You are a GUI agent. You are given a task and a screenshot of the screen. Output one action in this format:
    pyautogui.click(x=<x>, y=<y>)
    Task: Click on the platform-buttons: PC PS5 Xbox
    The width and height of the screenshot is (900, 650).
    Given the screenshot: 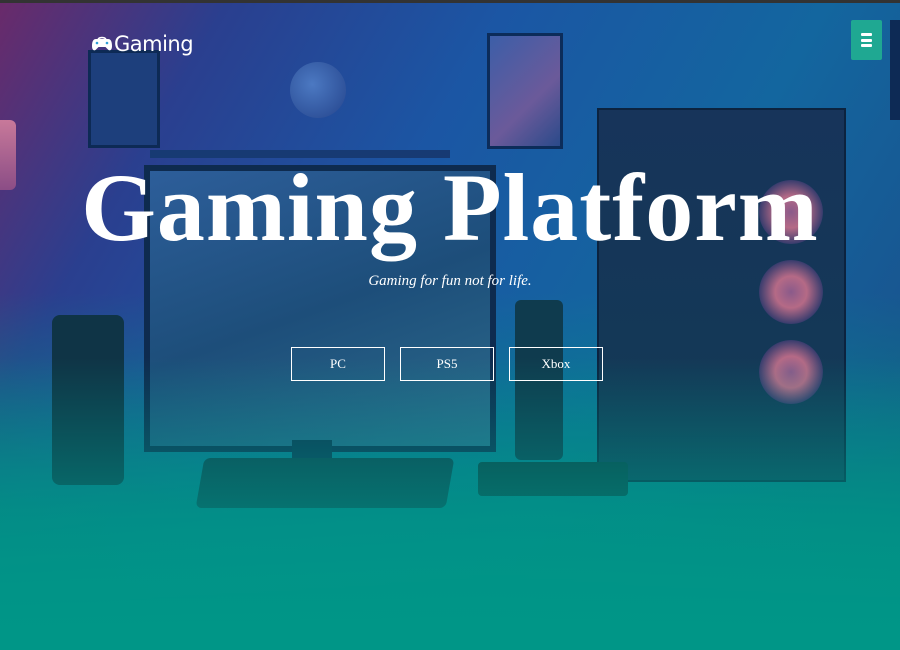 What is the action you would take?
    pyautogui.click(x=447, y=364)
    